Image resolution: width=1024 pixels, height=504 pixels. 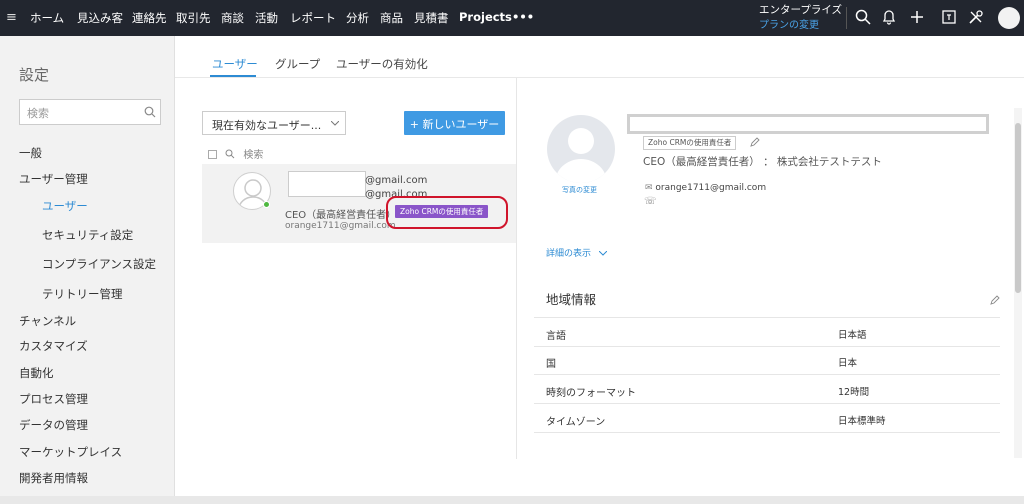 What do you see at coordinates (485, 17) in the screenshot?
I see `nav-projects: Projects` at bounding box center [485, 17].